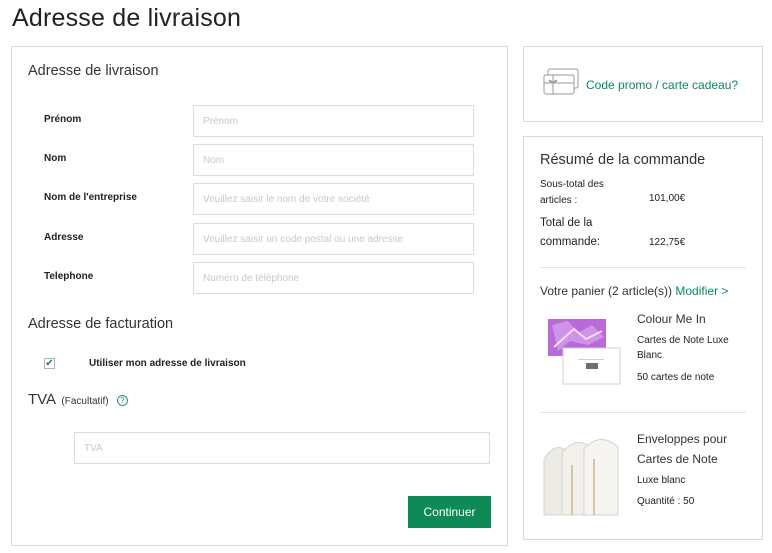 The image size is (772, 553). I want to click on promo-code-link: Code promo / carte cadeau?, so click(662, 85).